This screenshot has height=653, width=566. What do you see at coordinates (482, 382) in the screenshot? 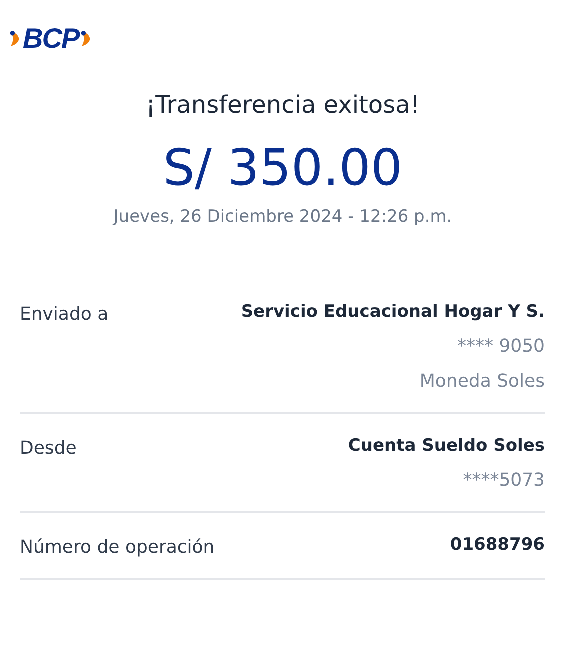
I see `detail-value: Moneda Soles` at bounding box center [482, 382].